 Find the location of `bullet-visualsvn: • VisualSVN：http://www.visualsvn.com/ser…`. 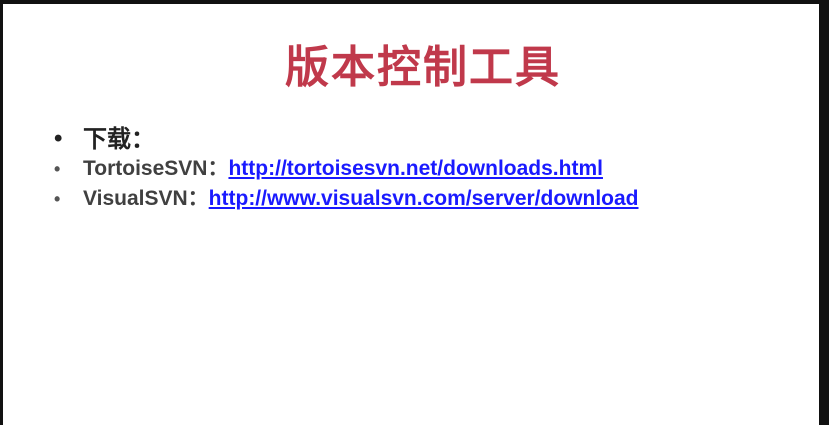

bullet-visualsvn: • VisualSVN：http://www.visualsvn.com/ser… is located at coordinates (411, 199).